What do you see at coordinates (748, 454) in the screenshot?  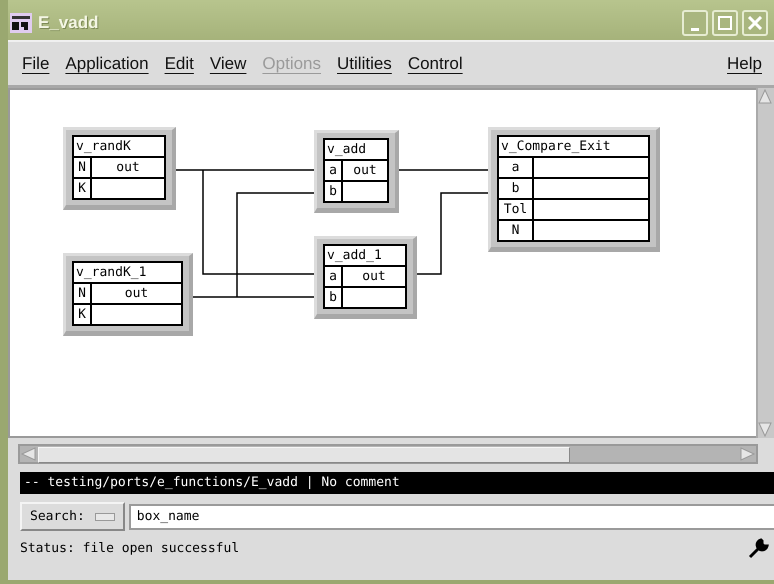 I see `right-arrow-icon` at bounding box center [748, 454].